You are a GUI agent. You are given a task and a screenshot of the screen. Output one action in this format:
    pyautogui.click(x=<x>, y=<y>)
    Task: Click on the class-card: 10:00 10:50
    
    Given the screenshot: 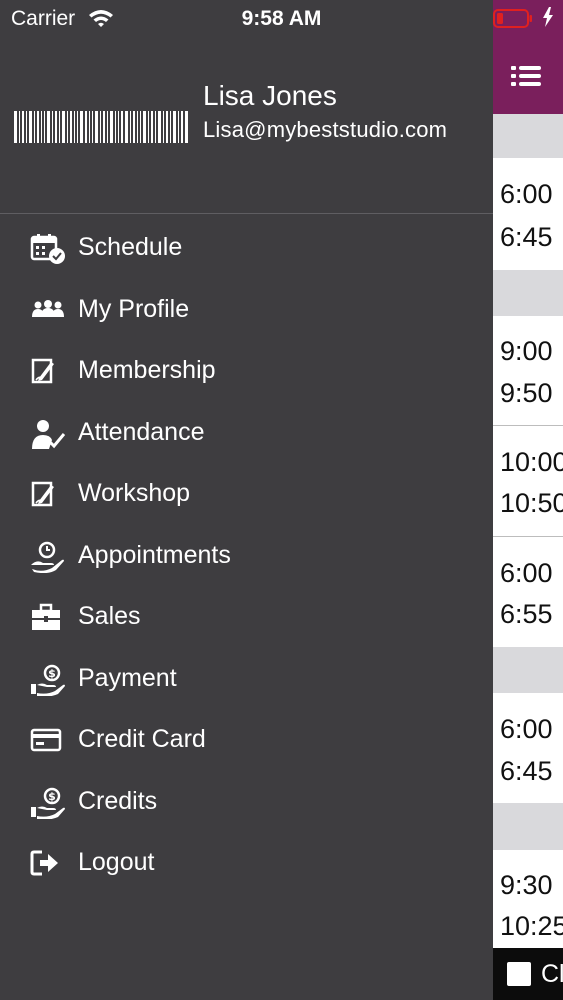 What is the action you would take?
    pyautogui.click(x=528, y=481)
    